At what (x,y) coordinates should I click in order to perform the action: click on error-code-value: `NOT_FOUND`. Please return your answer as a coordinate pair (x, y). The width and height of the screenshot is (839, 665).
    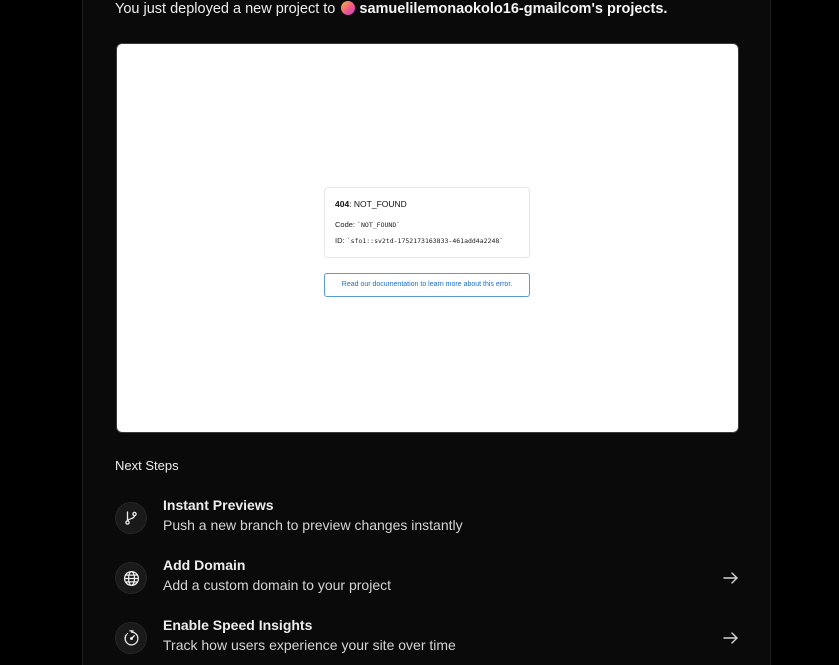
    Looking at the image, I should click on (379, 225).